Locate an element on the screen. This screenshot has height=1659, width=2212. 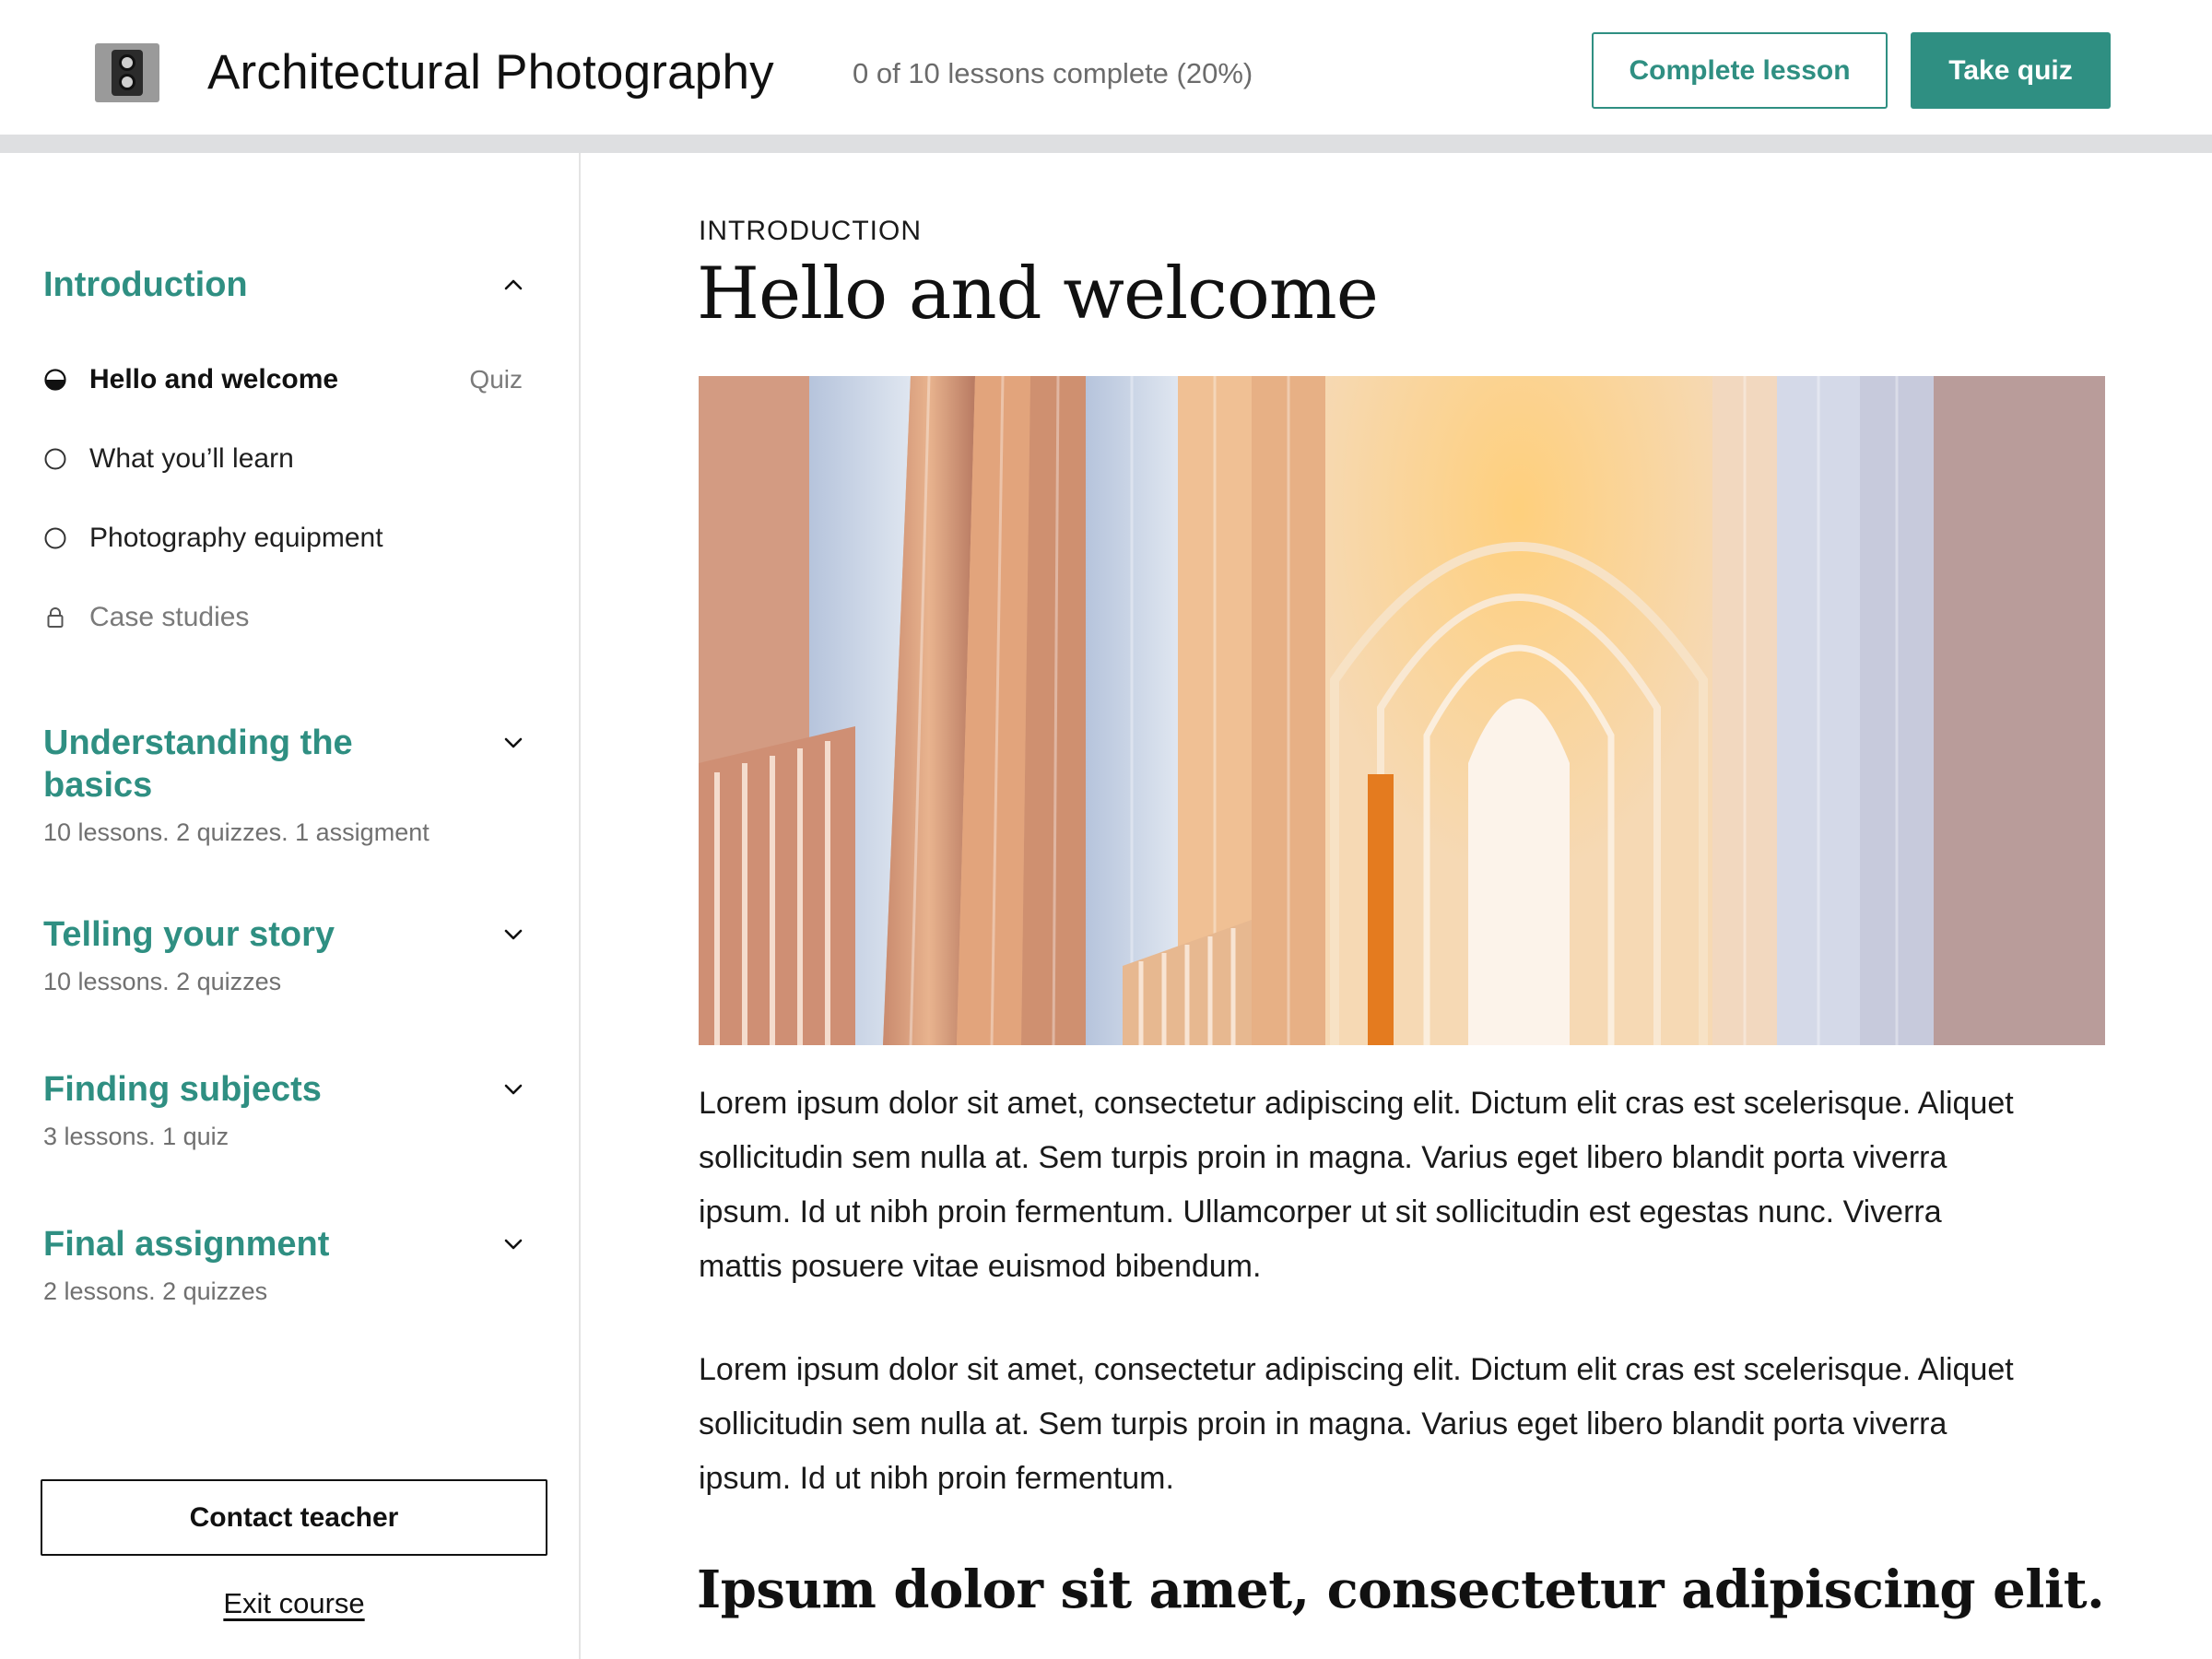
lesson-label: Hello and welcome is located at coordinates (214, 379).